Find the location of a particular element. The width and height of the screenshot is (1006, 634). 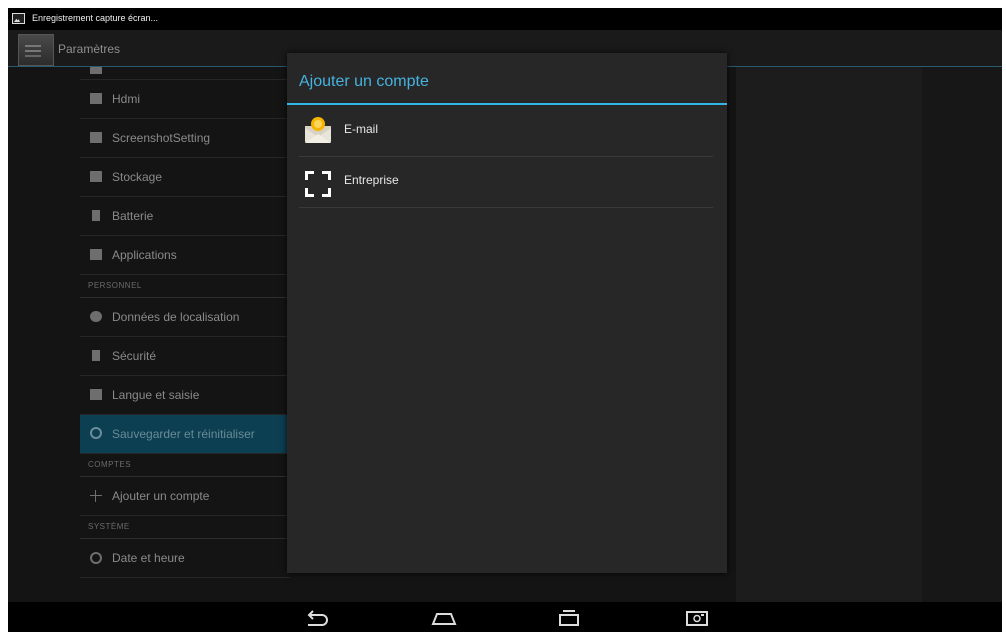

clock-icon is located at coordinates (96, 558).